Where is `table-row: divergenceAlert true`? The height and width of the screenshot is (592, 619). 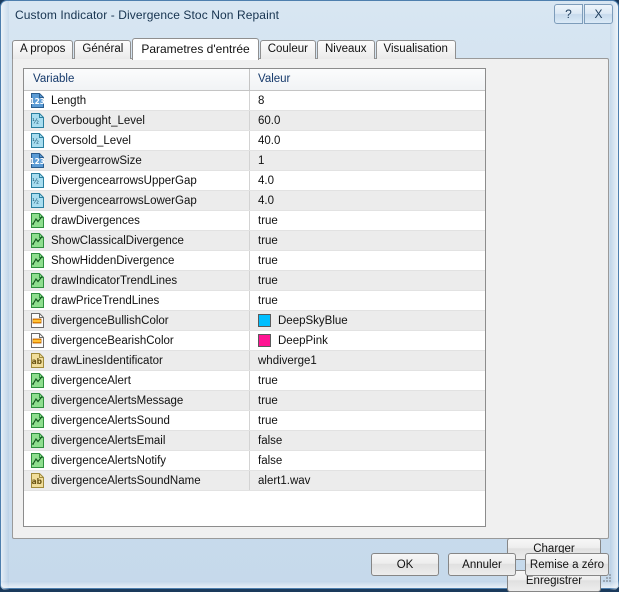
table-row: divergenceAlert true is located at coordinates (254, 381).